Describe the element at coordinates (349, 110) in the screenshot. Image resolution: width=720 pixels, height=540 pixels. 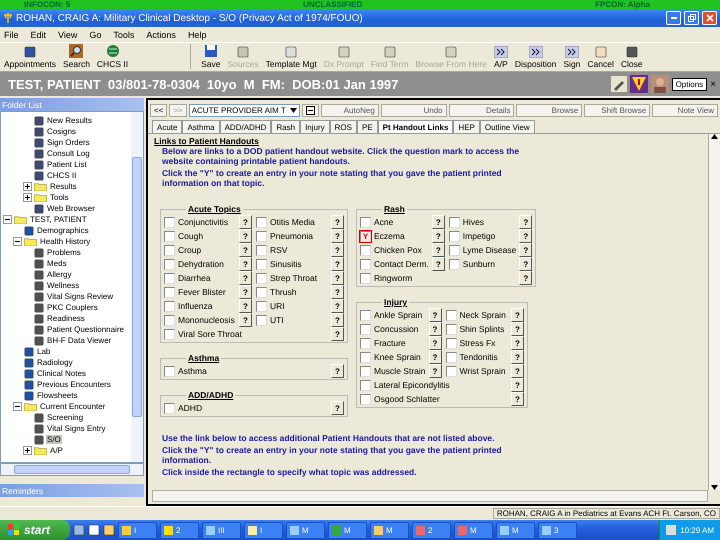
I see `autoneg-button: AutoNeg` at that location.